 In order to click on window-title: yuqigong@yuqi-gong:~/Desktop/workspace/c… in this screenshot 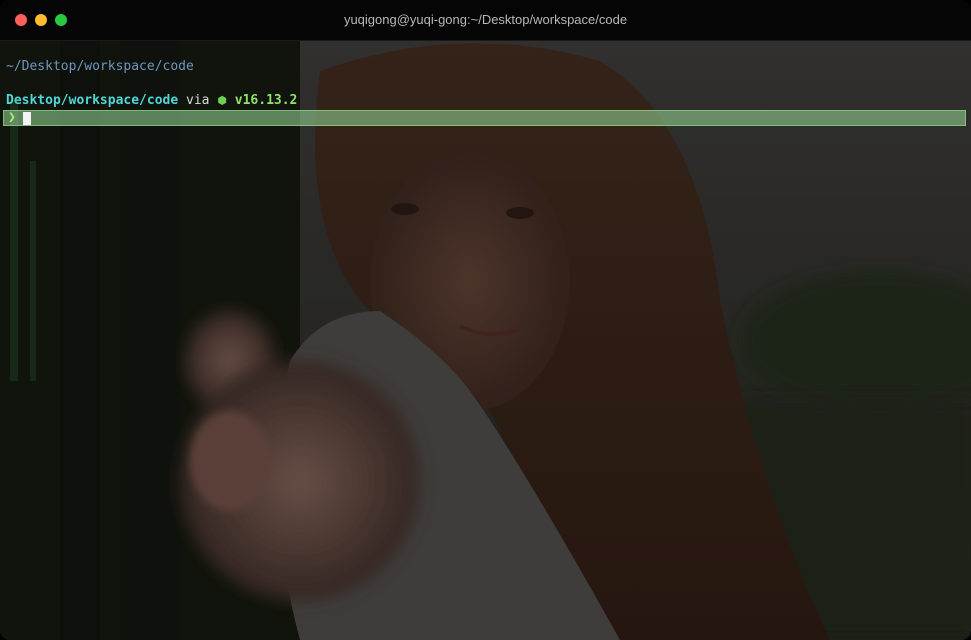, I will do `click(485, 19)`.